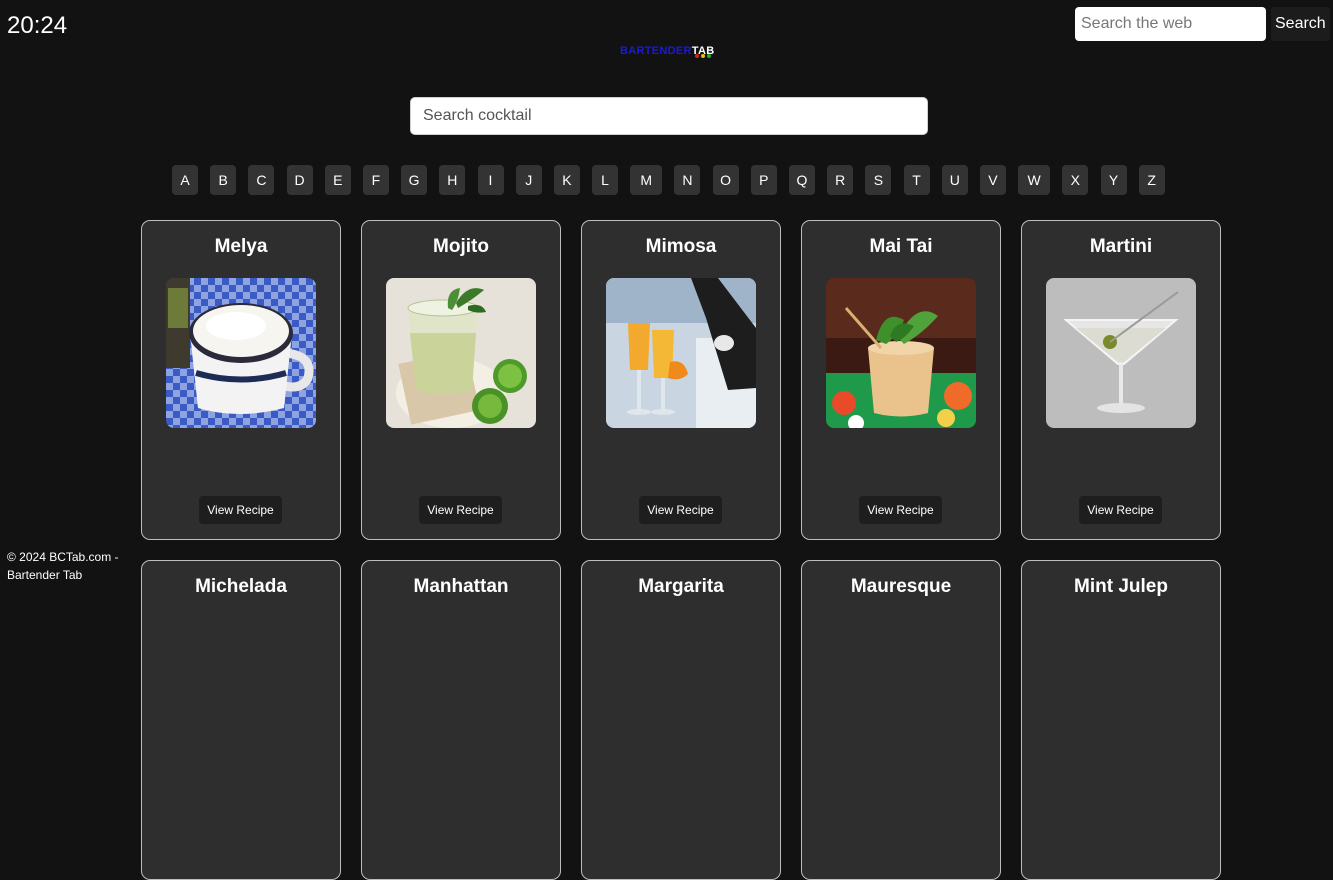 The image size is (1333, 880). Describe the element at coordinates (63, 566) in the screenshot. I see `footer-copyright: © 2024 BCTab.com - Bartender Tab` at that location.